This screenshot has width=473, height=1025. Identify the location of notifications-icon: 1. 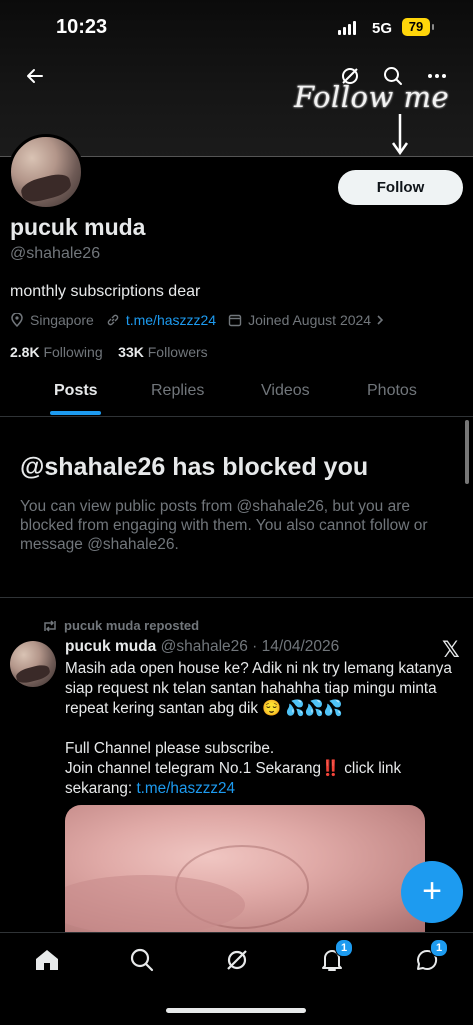
(335, 957).